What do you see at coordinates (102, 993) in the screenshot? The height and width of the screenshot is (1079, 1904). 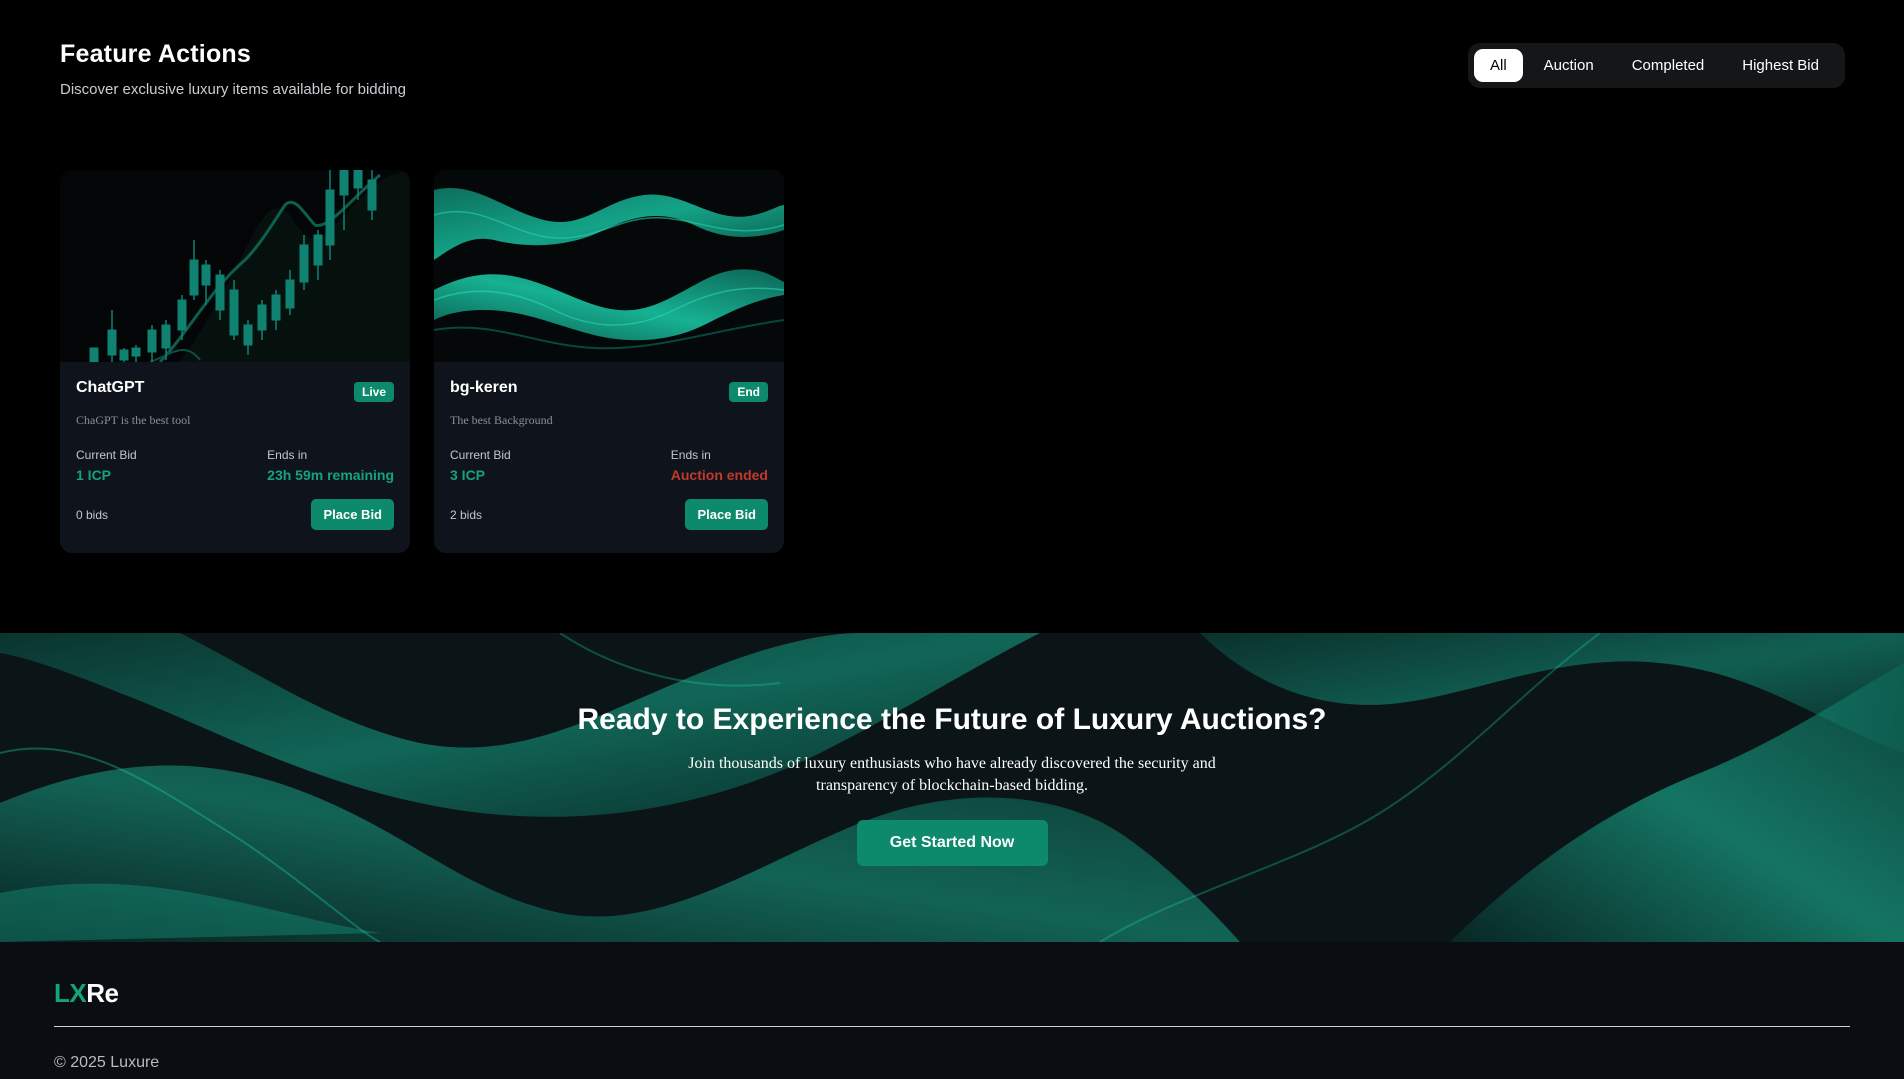 I see `logo-re: Re` at bounding box center [102, 993].